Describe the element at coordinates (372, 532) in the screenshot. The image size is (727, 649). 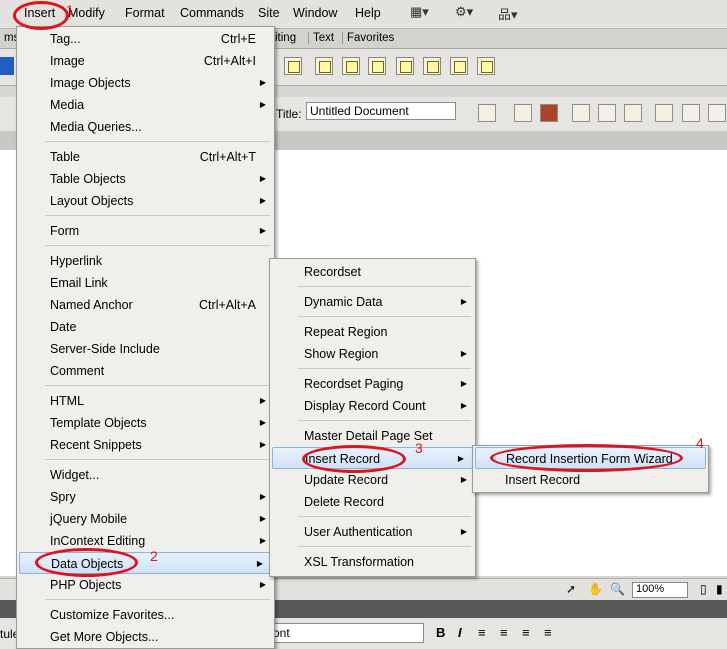
I see `menu-item-user-authentication: User Authentication ▶` at that location.